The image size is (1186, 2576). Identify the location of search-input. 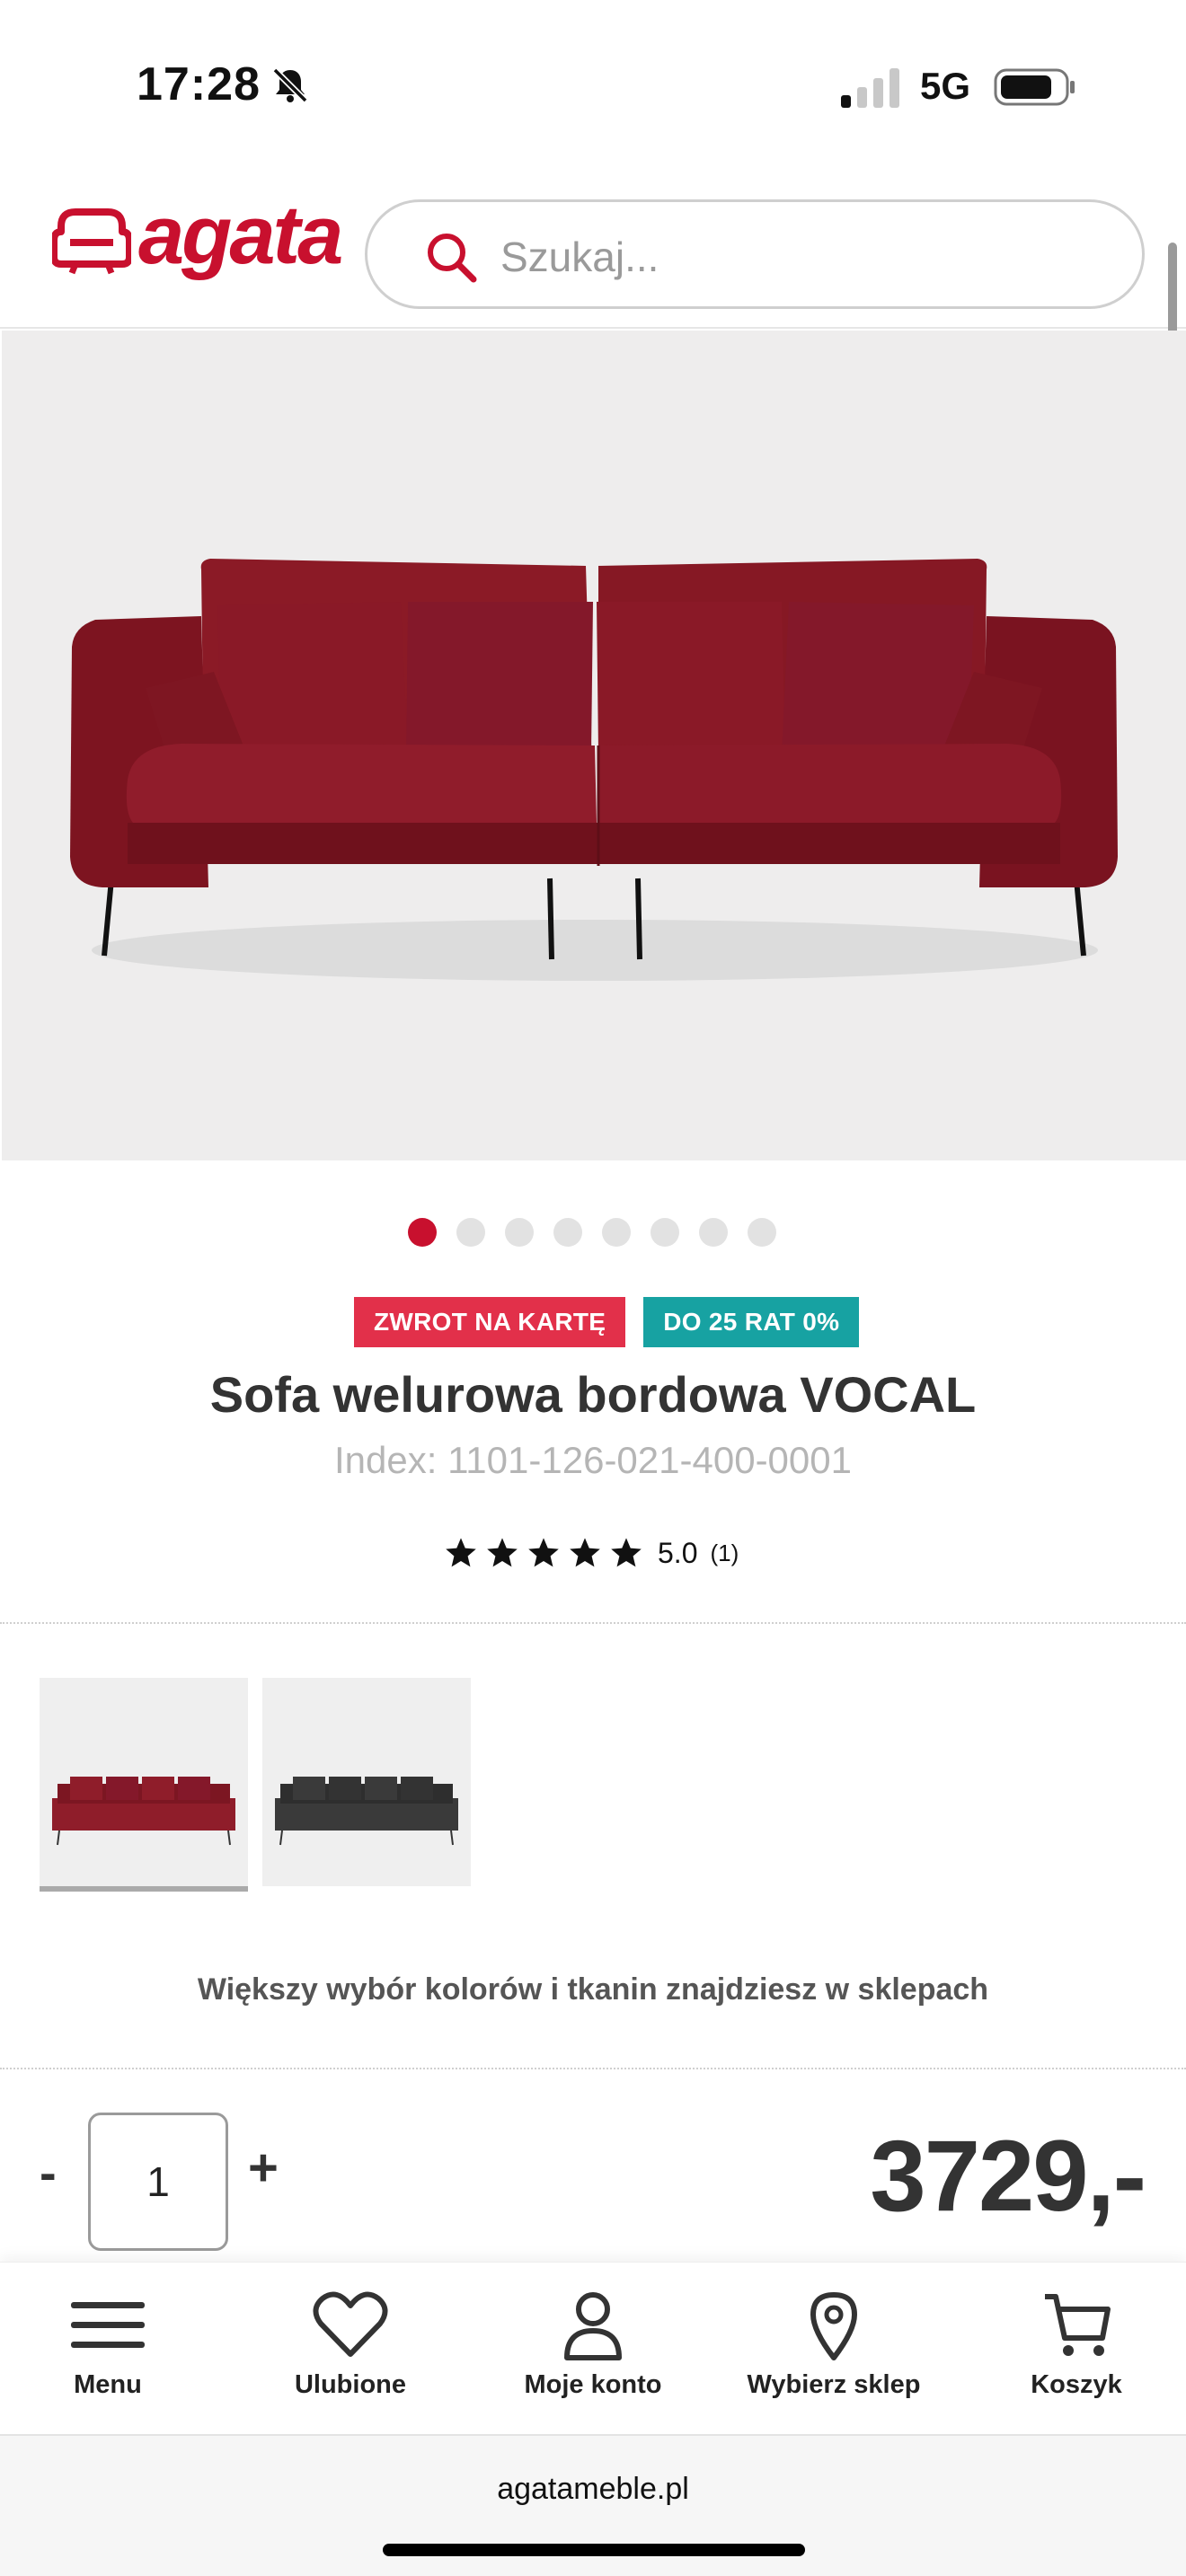
(805, 256).